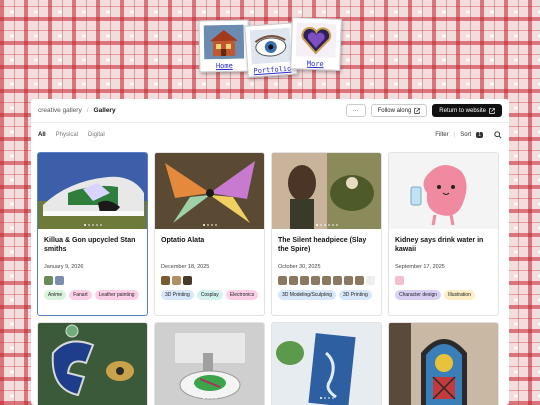 Image resolution: width=540 pixels, height=405 pixels. I want to click on tab-digital: Digital, so click(96, 135).